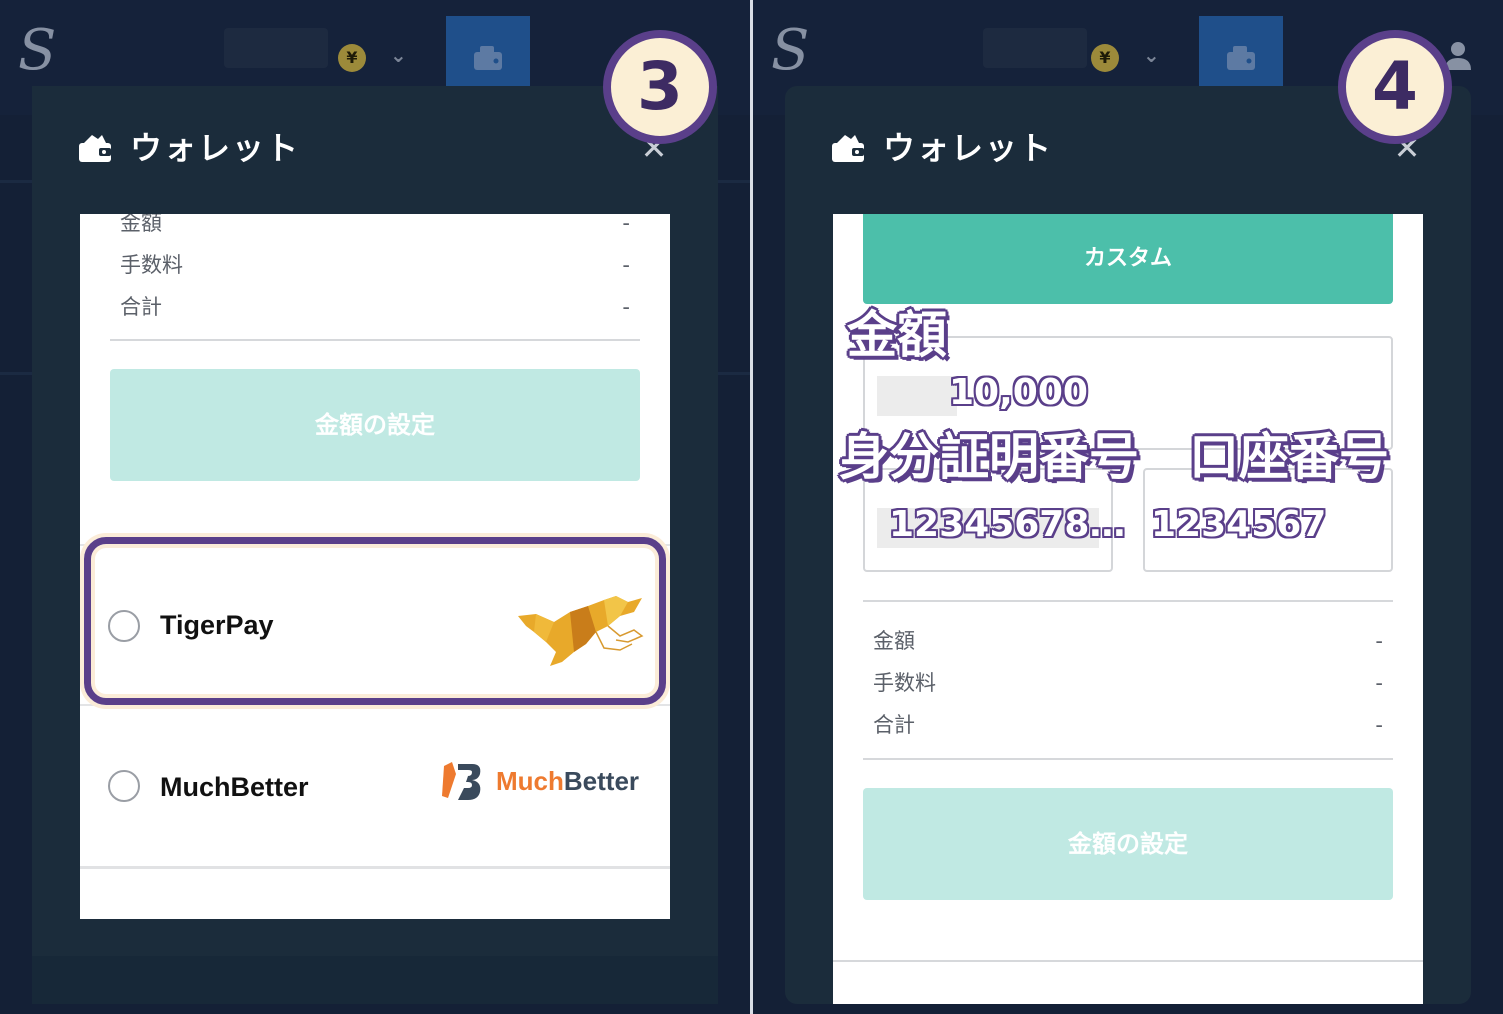 This screenshot has height=1014, width=1503. I want to click on modal-footer, so click(375, 980).